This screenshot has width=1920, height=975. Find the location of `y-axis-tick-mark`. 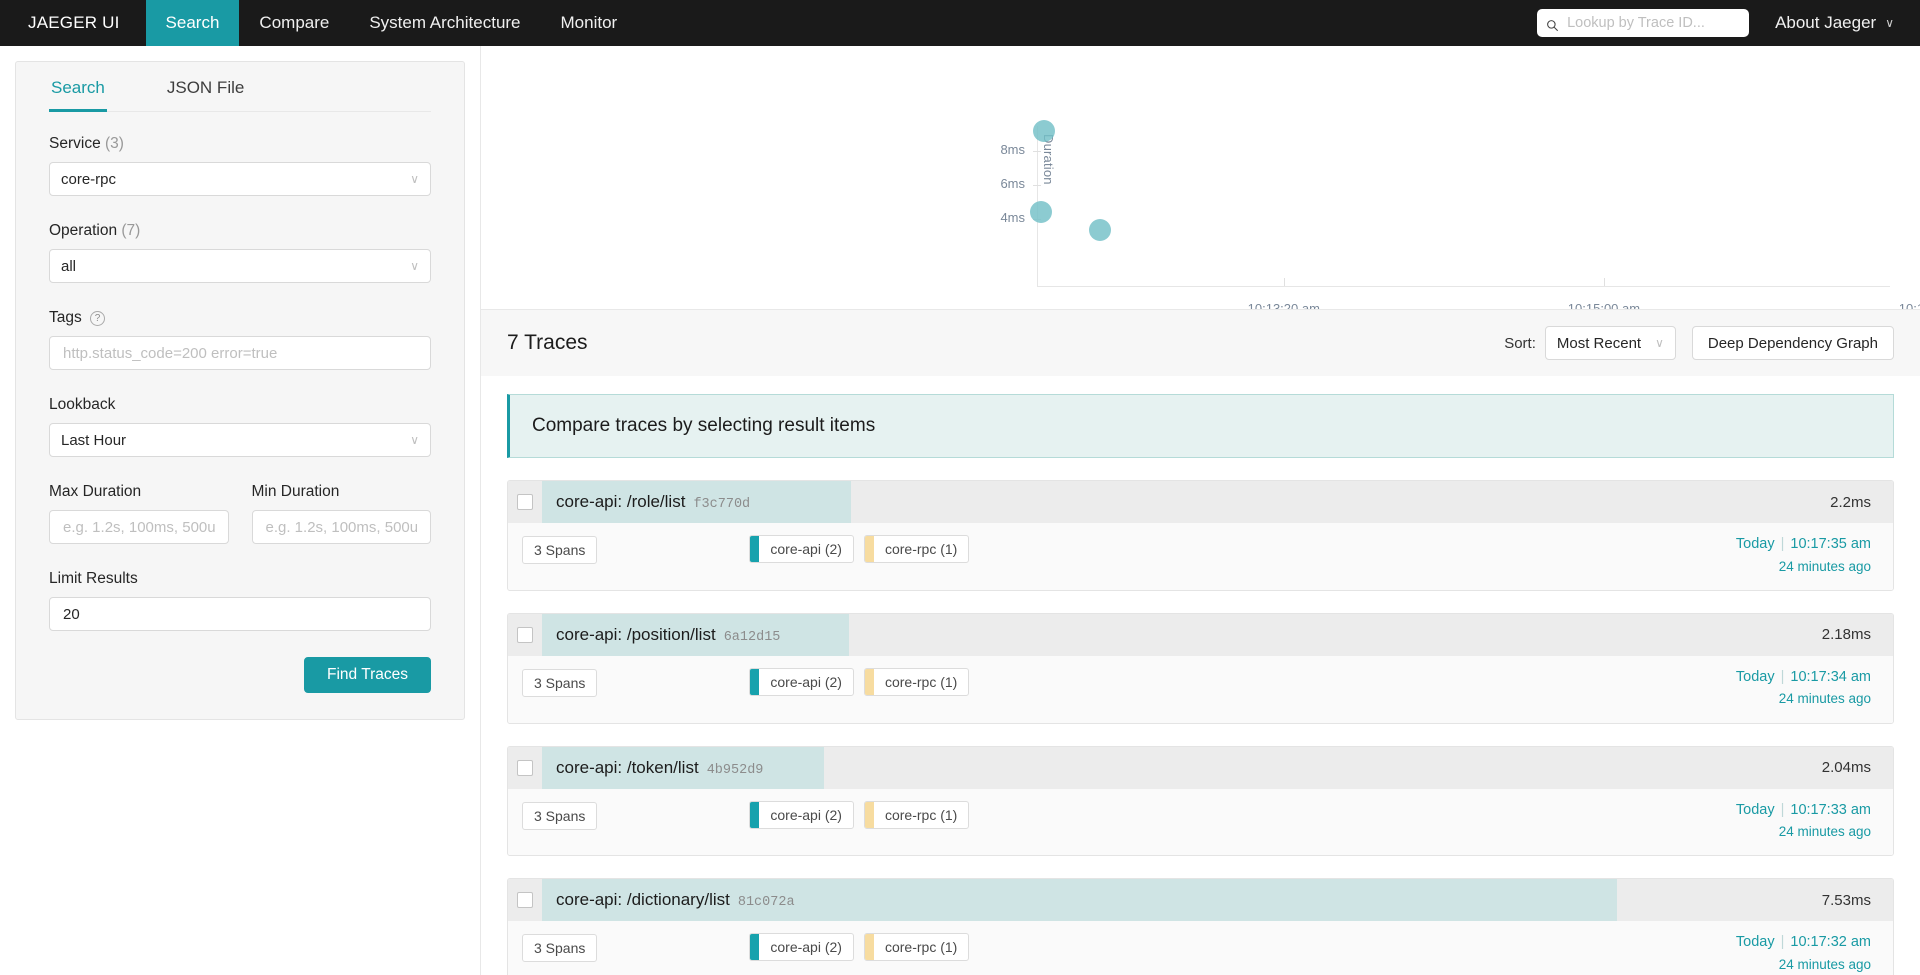

y-axis-tick-mark is located at coordinates (1037, 152).